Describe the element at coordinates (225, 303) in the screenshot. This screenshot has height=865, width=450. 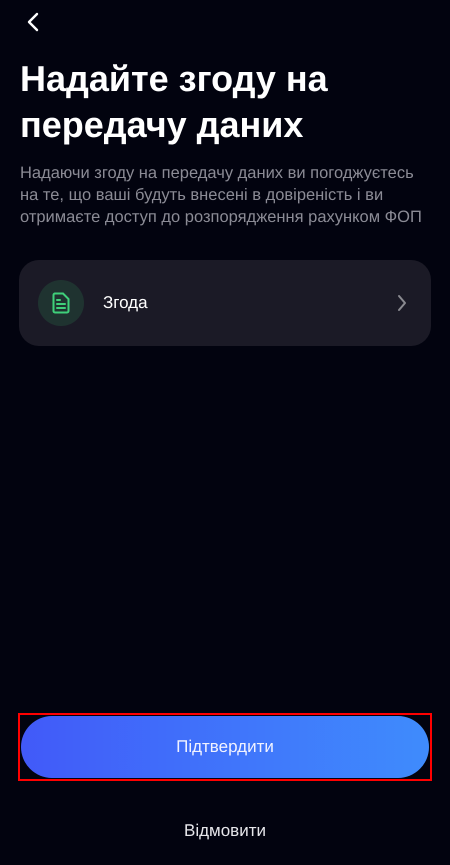
I see `document-item: Згода` at that location.